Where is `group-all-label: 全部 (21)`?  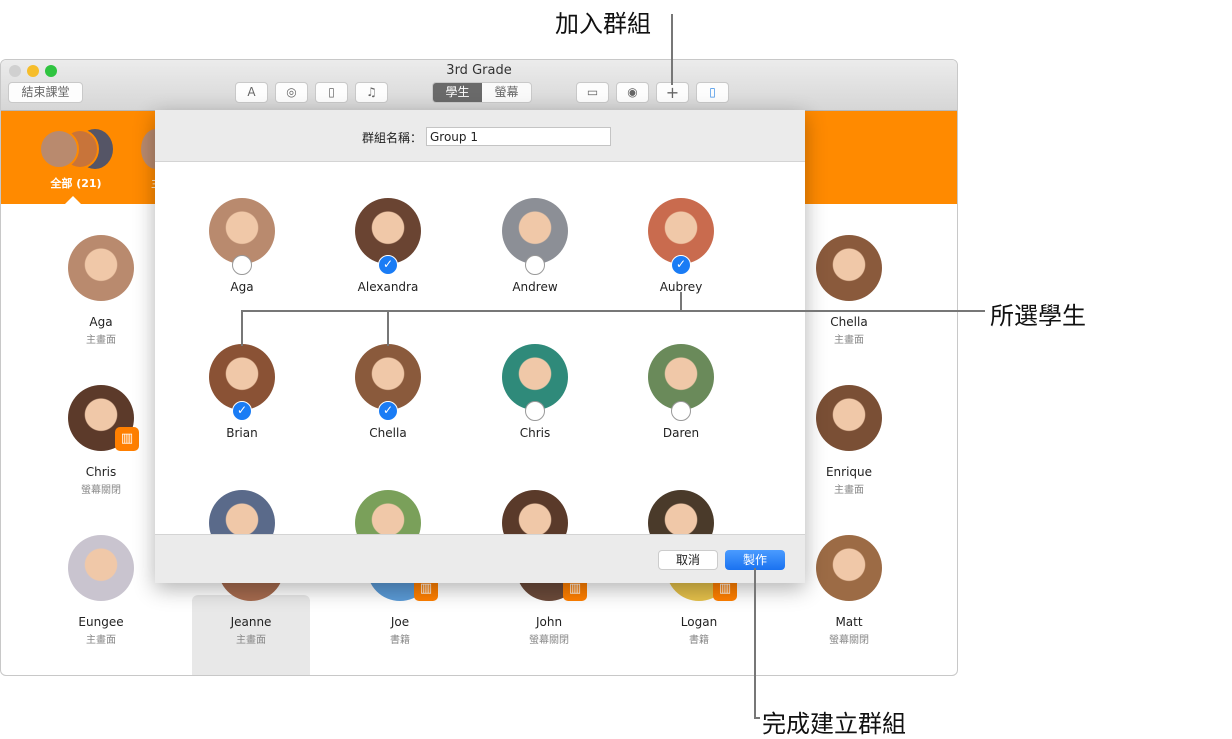 group-all-label: 全部 (21) is located at coordinates (76, 183).